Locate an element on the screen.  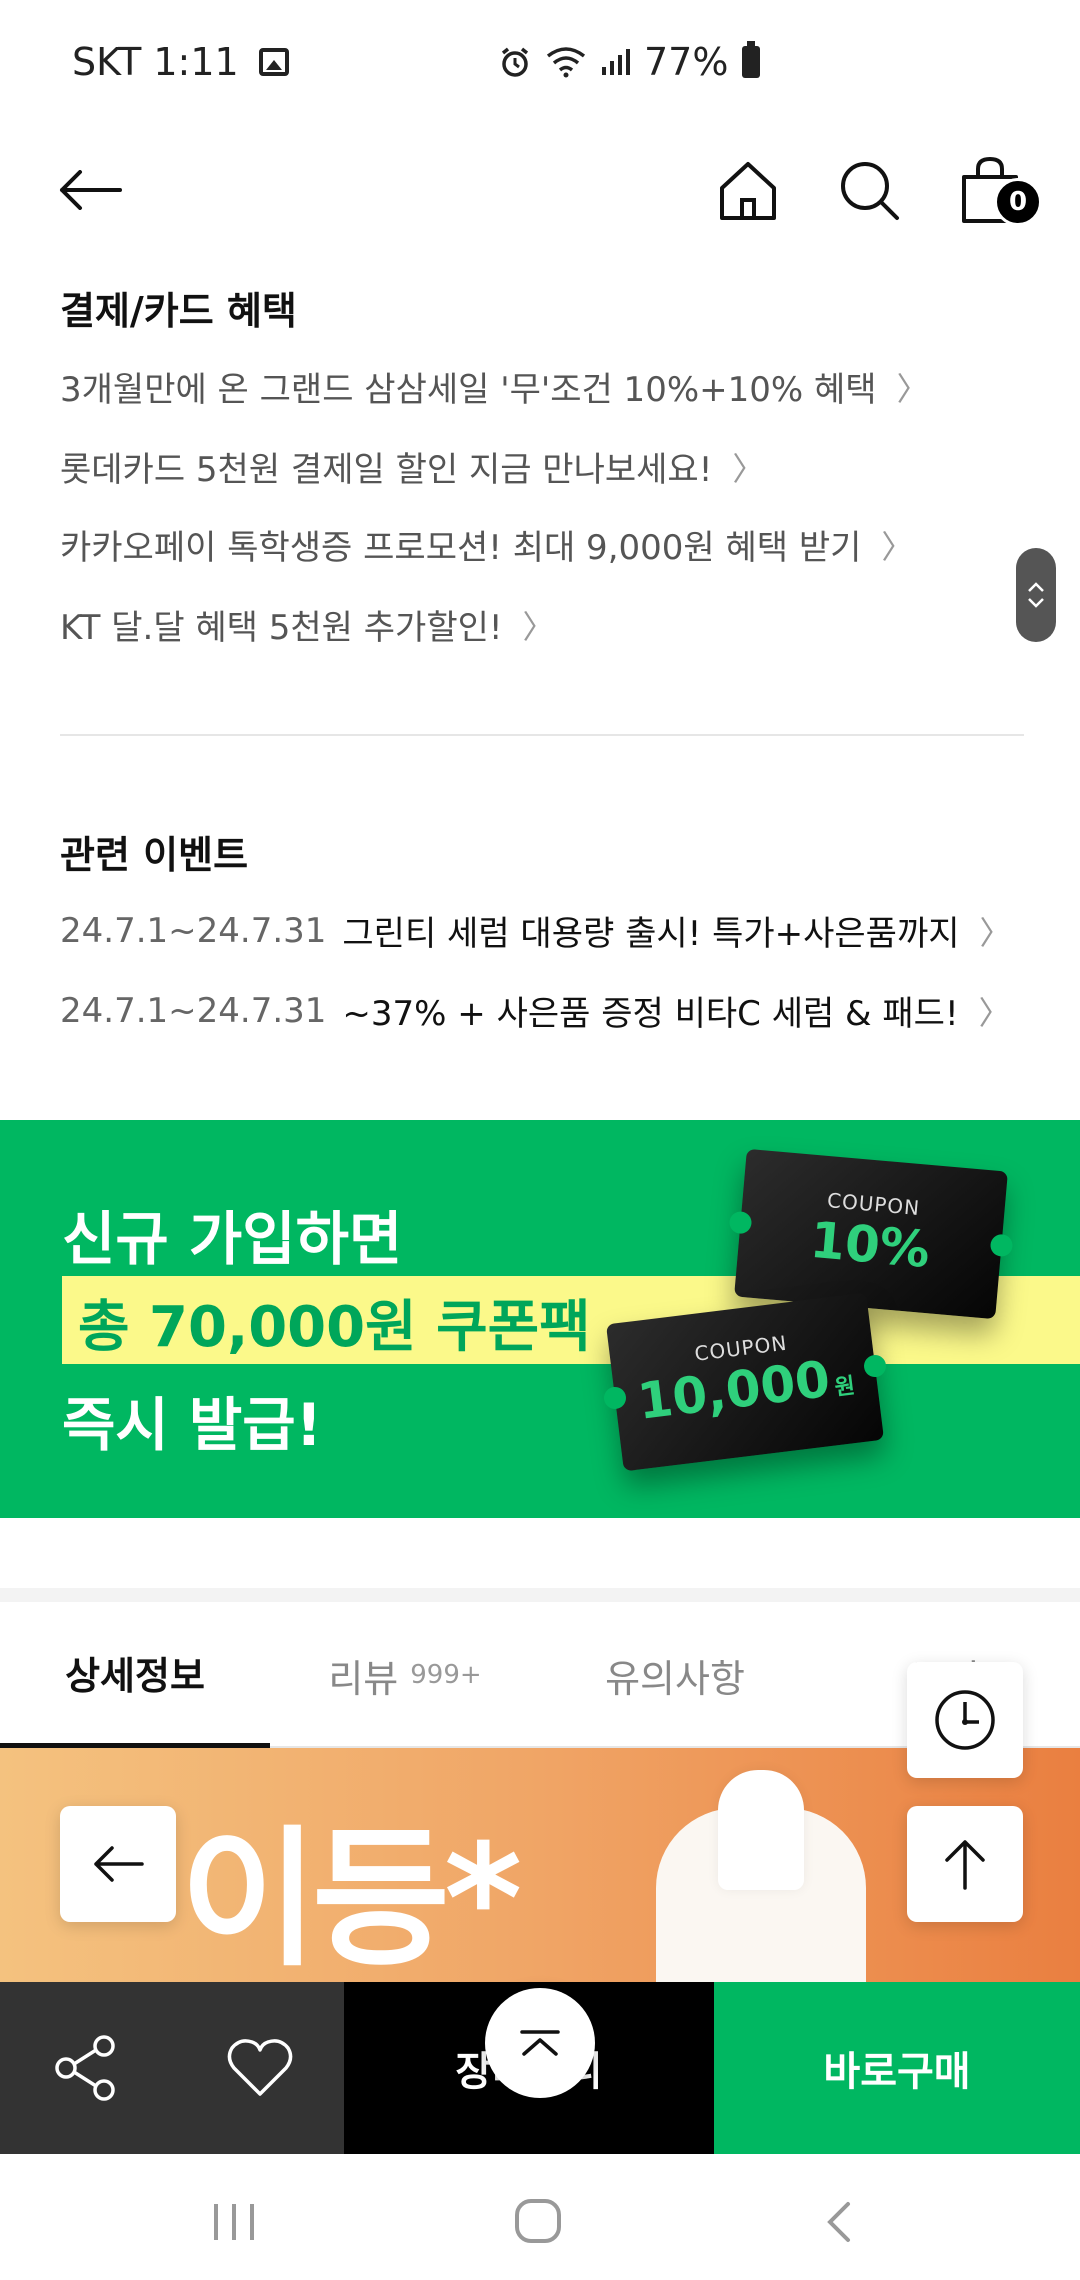
scroll-top-button is located at coordinates (965, 1864).